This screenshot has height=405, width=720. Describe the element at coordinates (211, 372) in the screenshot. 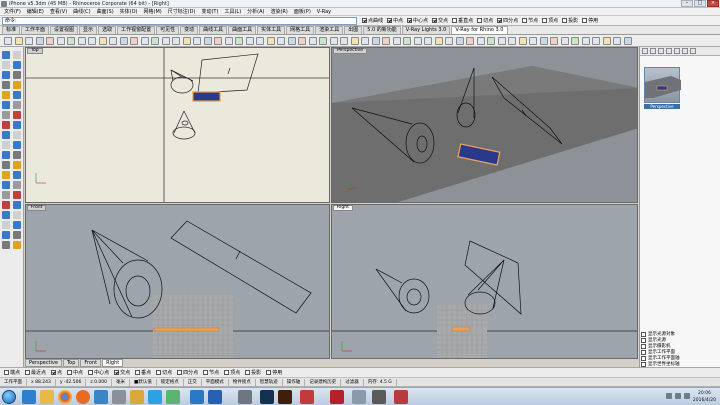

I see `osnap-option: 节点` at that location.